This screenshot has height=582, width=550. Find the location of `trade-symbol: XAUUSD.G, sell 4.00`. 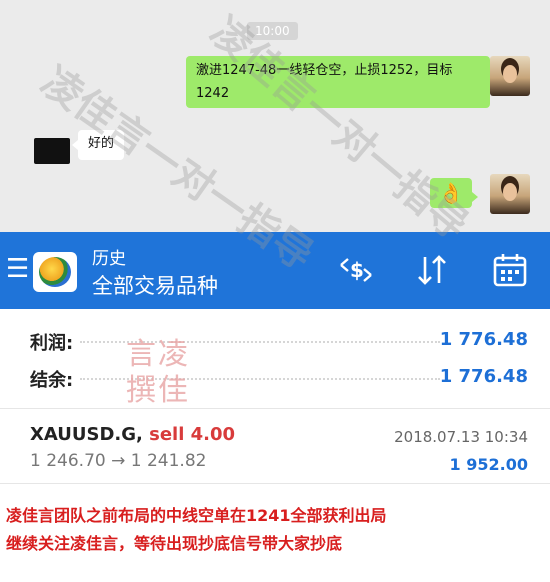

trade-symbol: XAUUSD.G, sell 4.00 is located at coordinates (132, 434).